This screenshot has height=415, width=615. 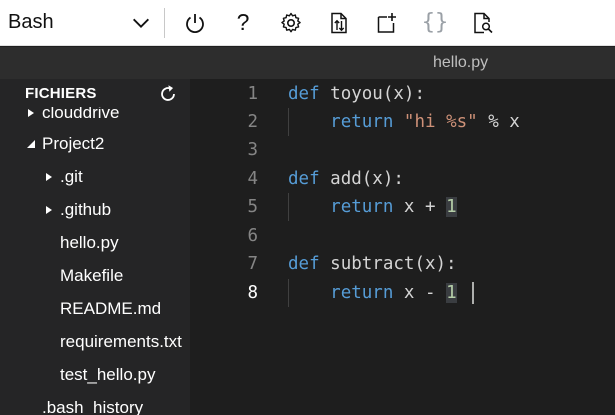 What do you see at coordinates (498, 122) in the screenshot?
I see `code-text: % x` at bounding box center [498, 122].